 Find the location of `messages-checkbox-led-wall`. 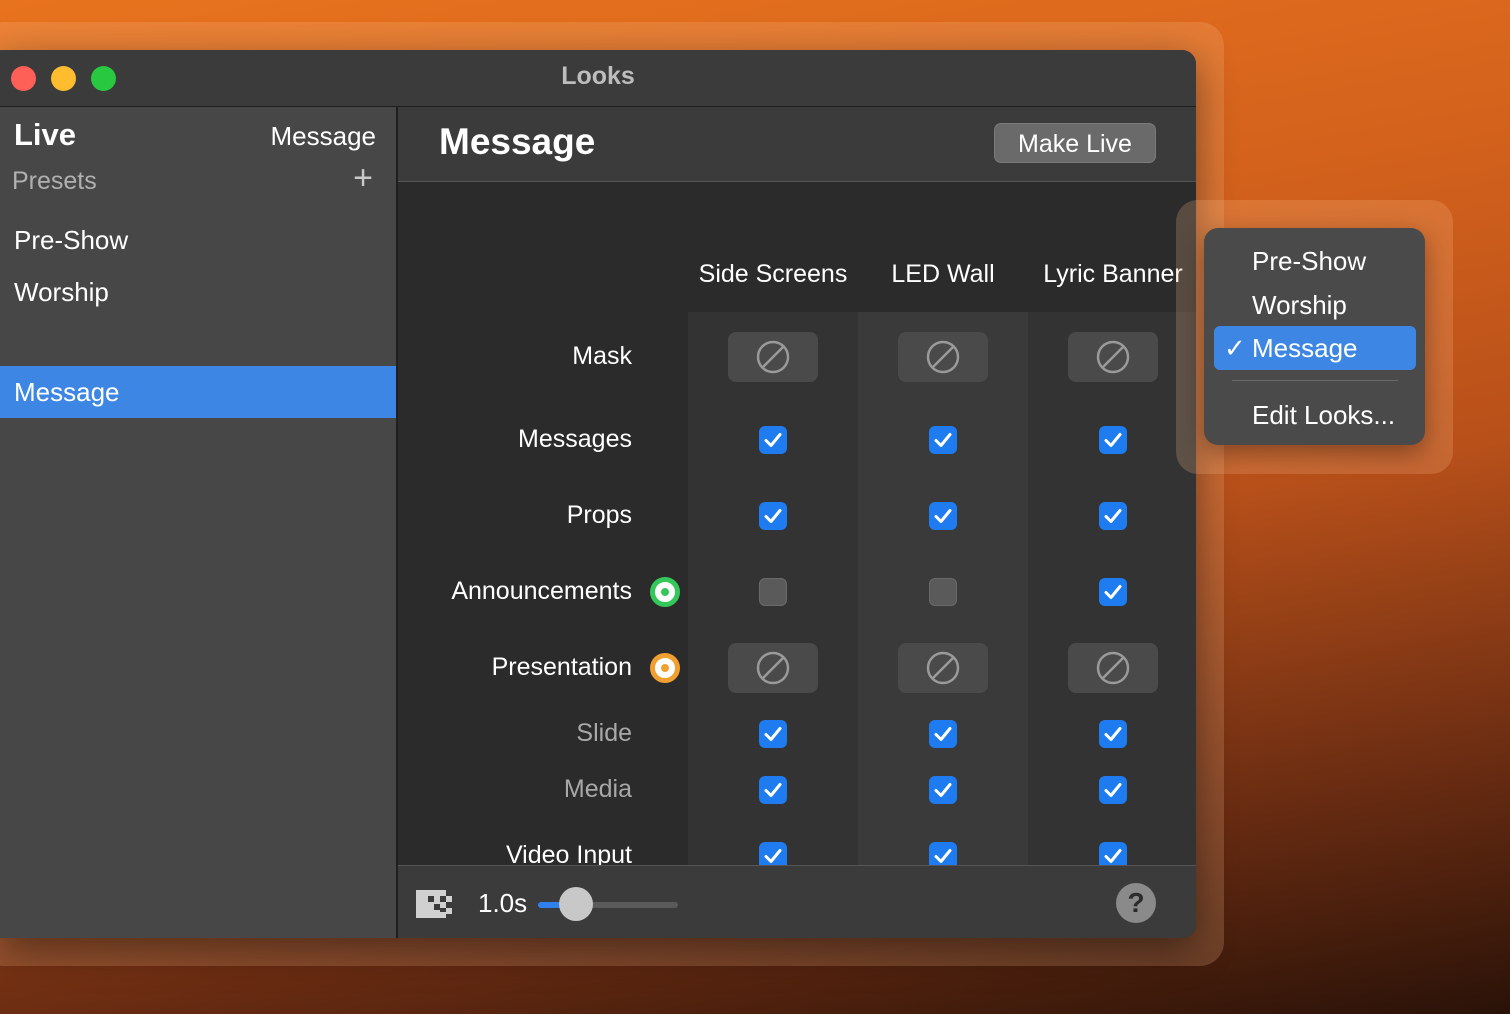

messages-checkbox-led-wall is located at coordinates (943, 440).